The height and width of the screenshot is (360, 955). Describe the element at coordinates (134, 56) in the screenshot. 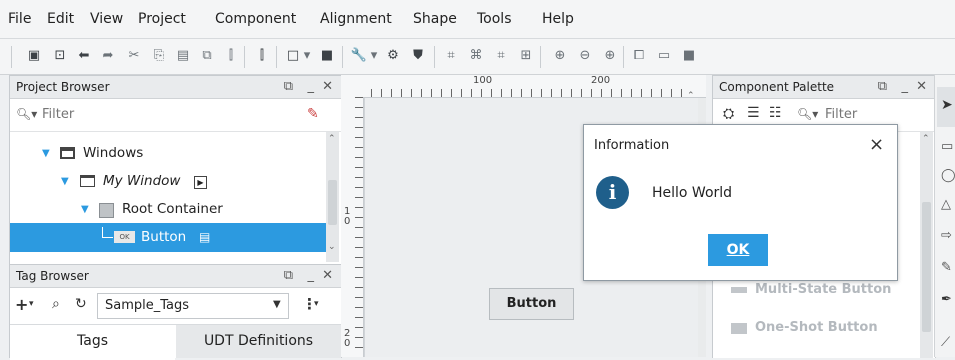

I see `cut-icon: ✂` at that location.